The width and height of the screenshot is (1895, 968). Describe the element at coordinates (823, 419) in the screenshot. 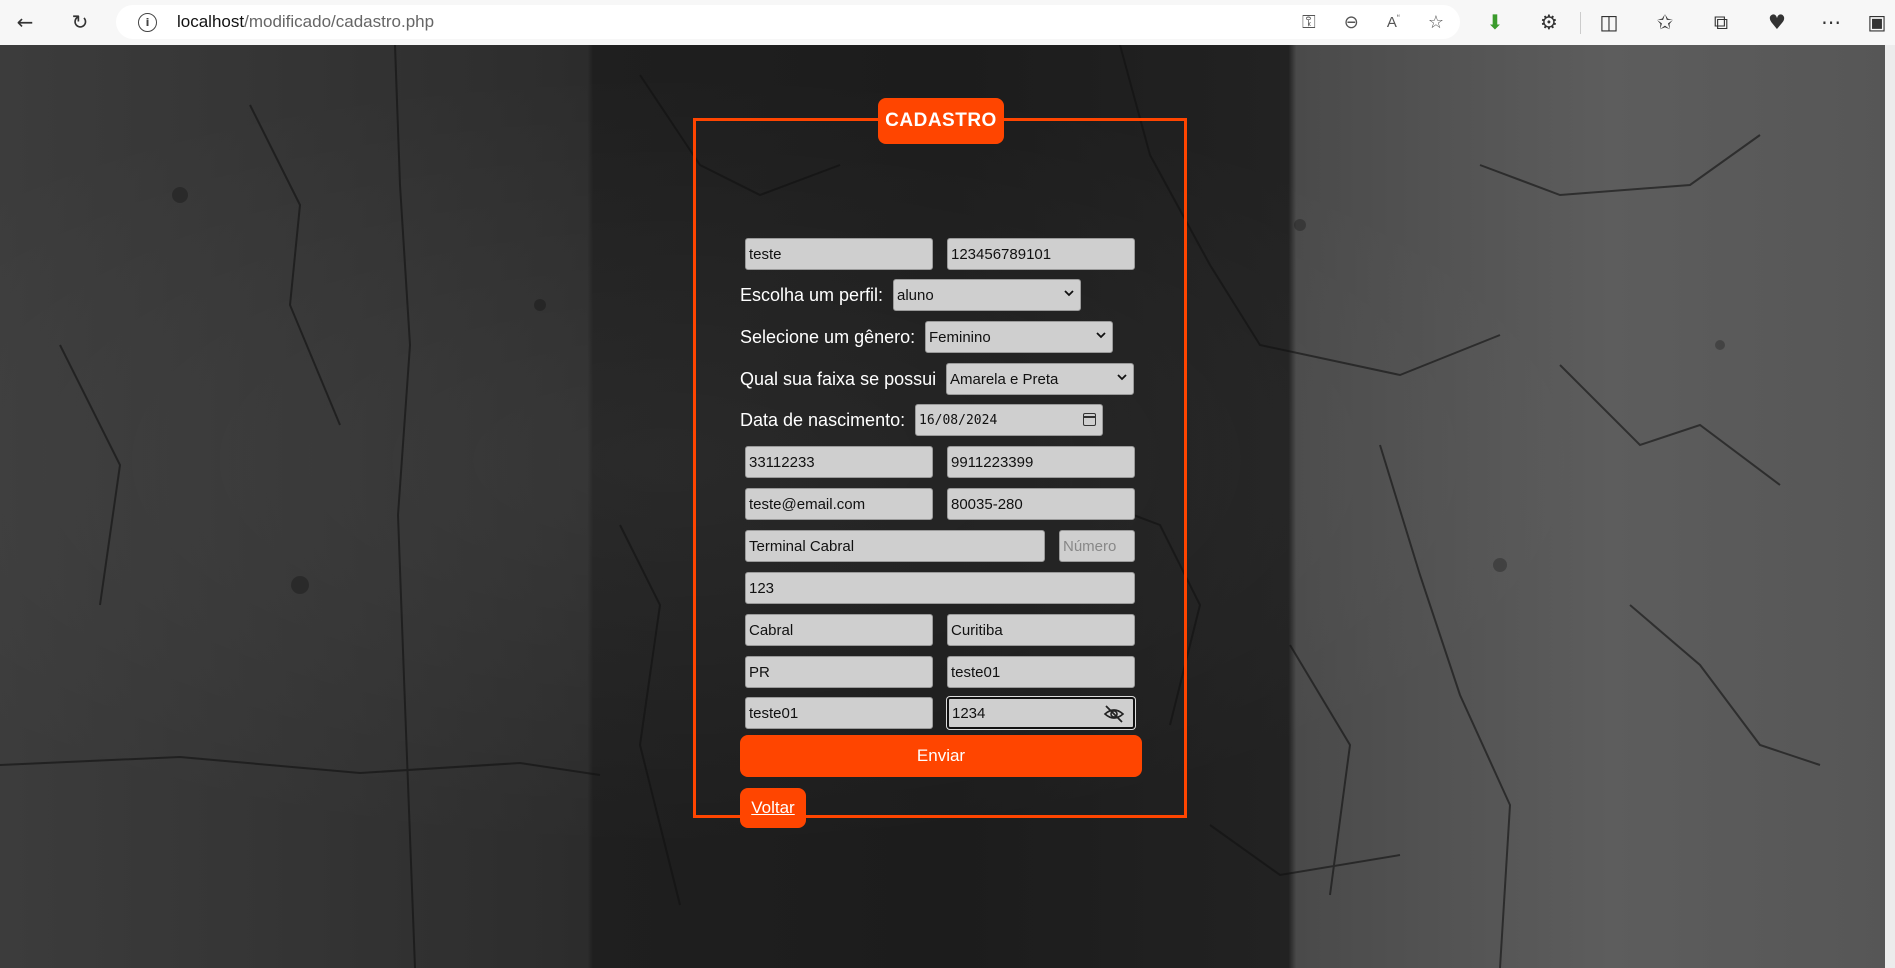

I see `nascimento-label: Data de nascimento:` at that location.